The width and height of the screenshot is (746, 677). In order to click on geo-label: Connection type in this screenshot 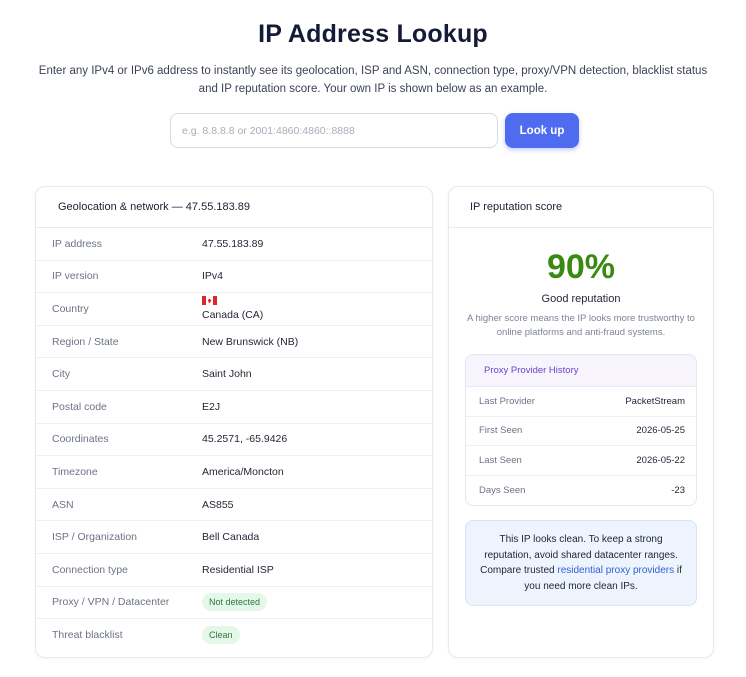, I will do `click(90, 569)`.